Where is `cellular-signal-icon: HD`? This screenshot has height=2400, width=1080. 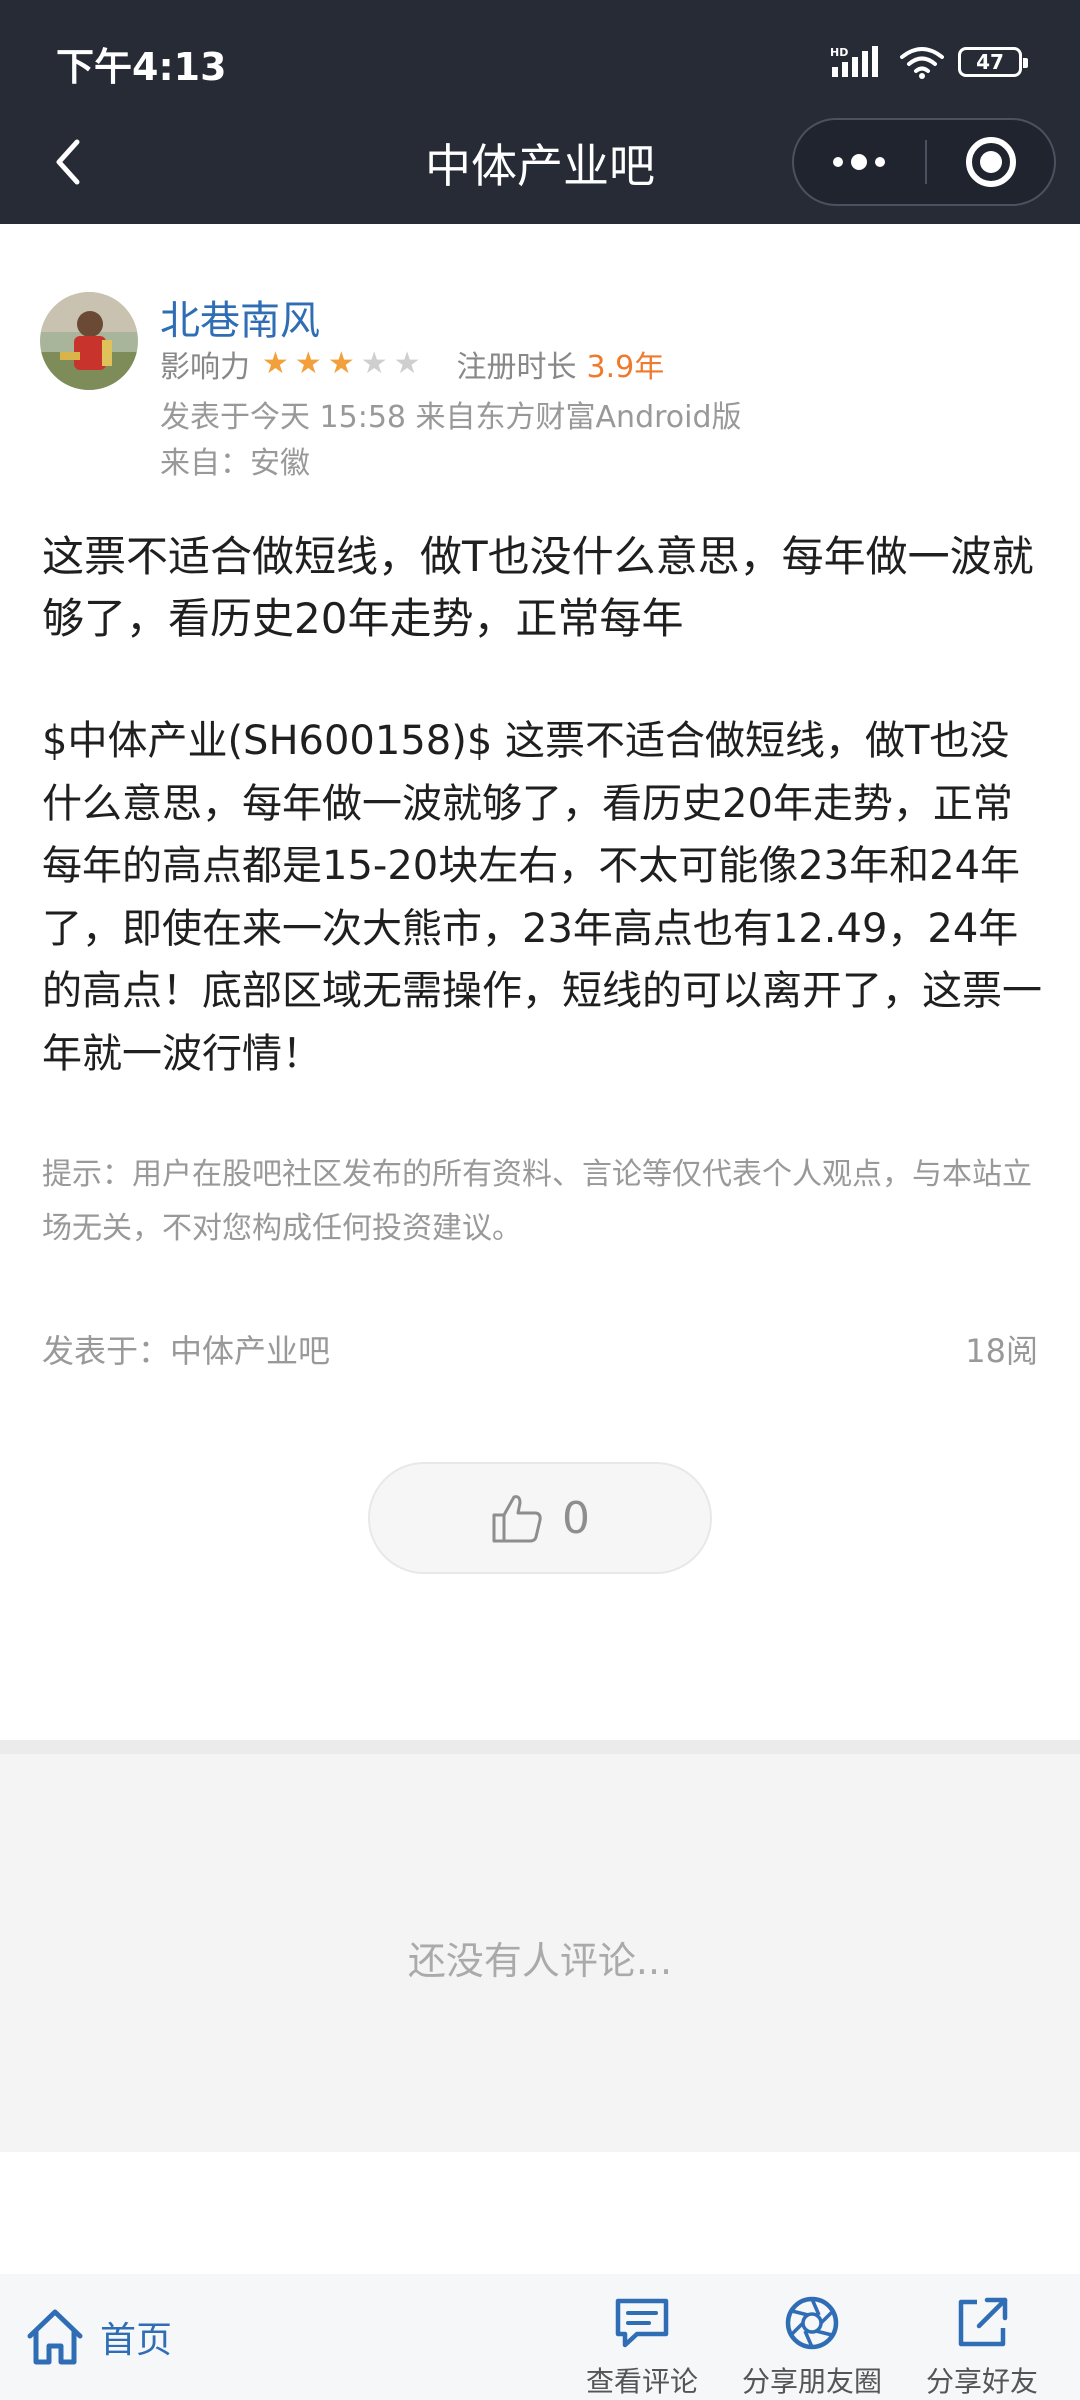 cellular-signal-icon: HD is located at coordinates (854, 61).